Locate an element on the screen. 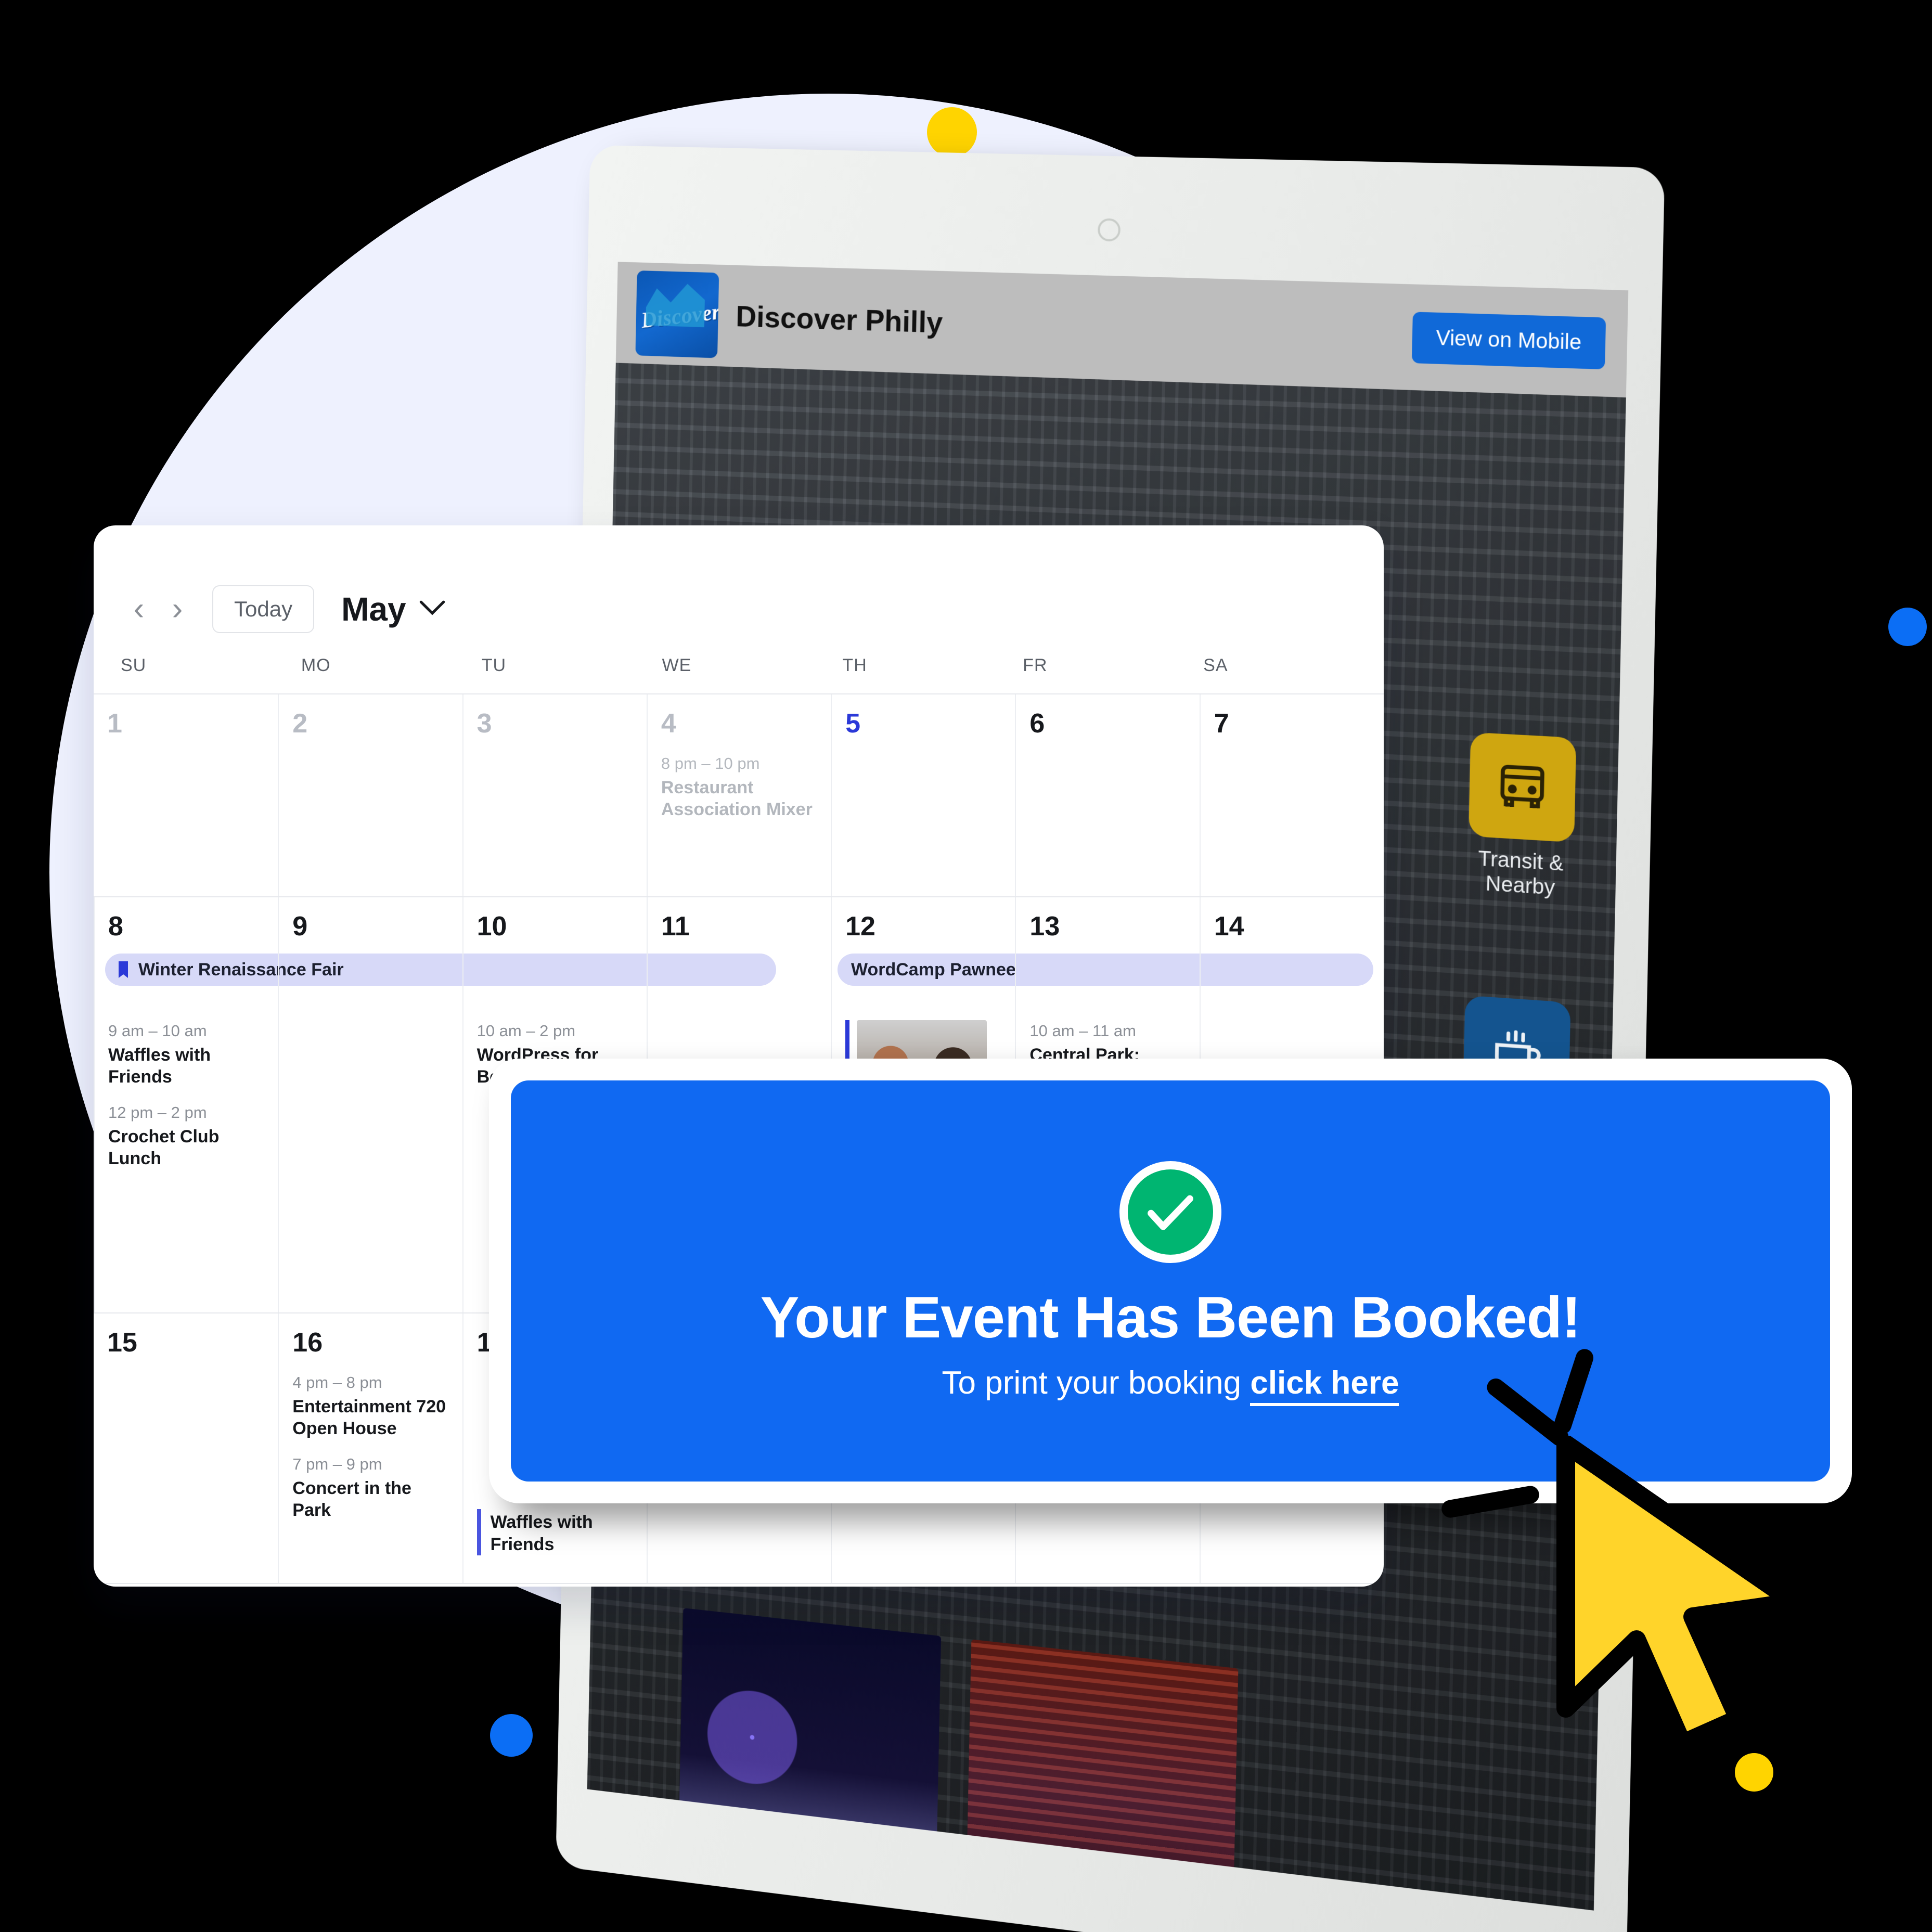  discover-philly-logo: Discover is located at coordinates (677, 314).